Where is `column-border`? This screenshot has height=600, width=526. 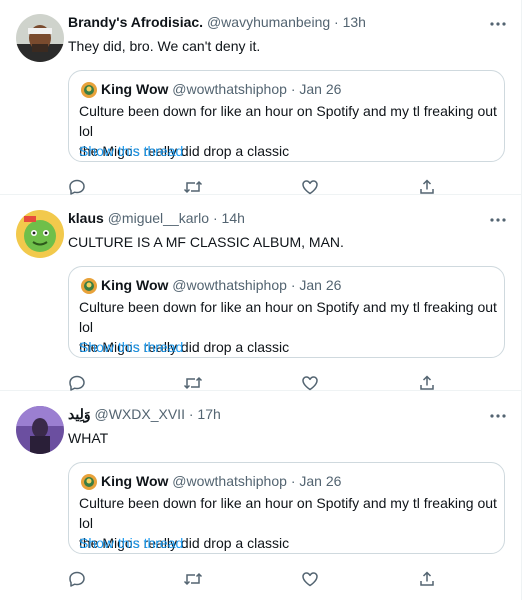
column-border is located at coordinates (521, 300).